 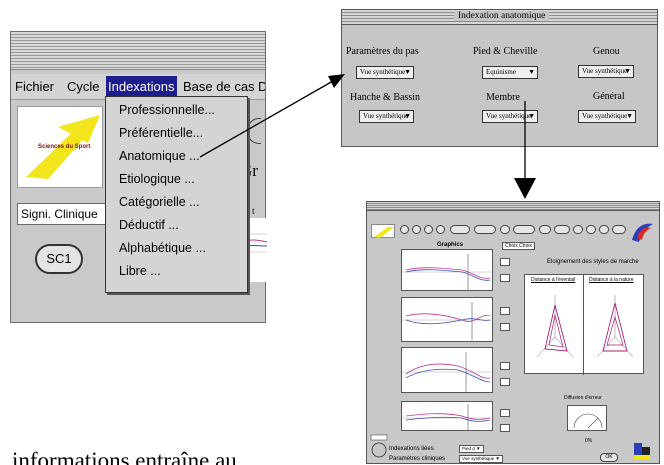 What do you see at coordinates (606, 51) in the screenshot?
I see `field-label-genou: Genou` at bounding box center [606, 51].